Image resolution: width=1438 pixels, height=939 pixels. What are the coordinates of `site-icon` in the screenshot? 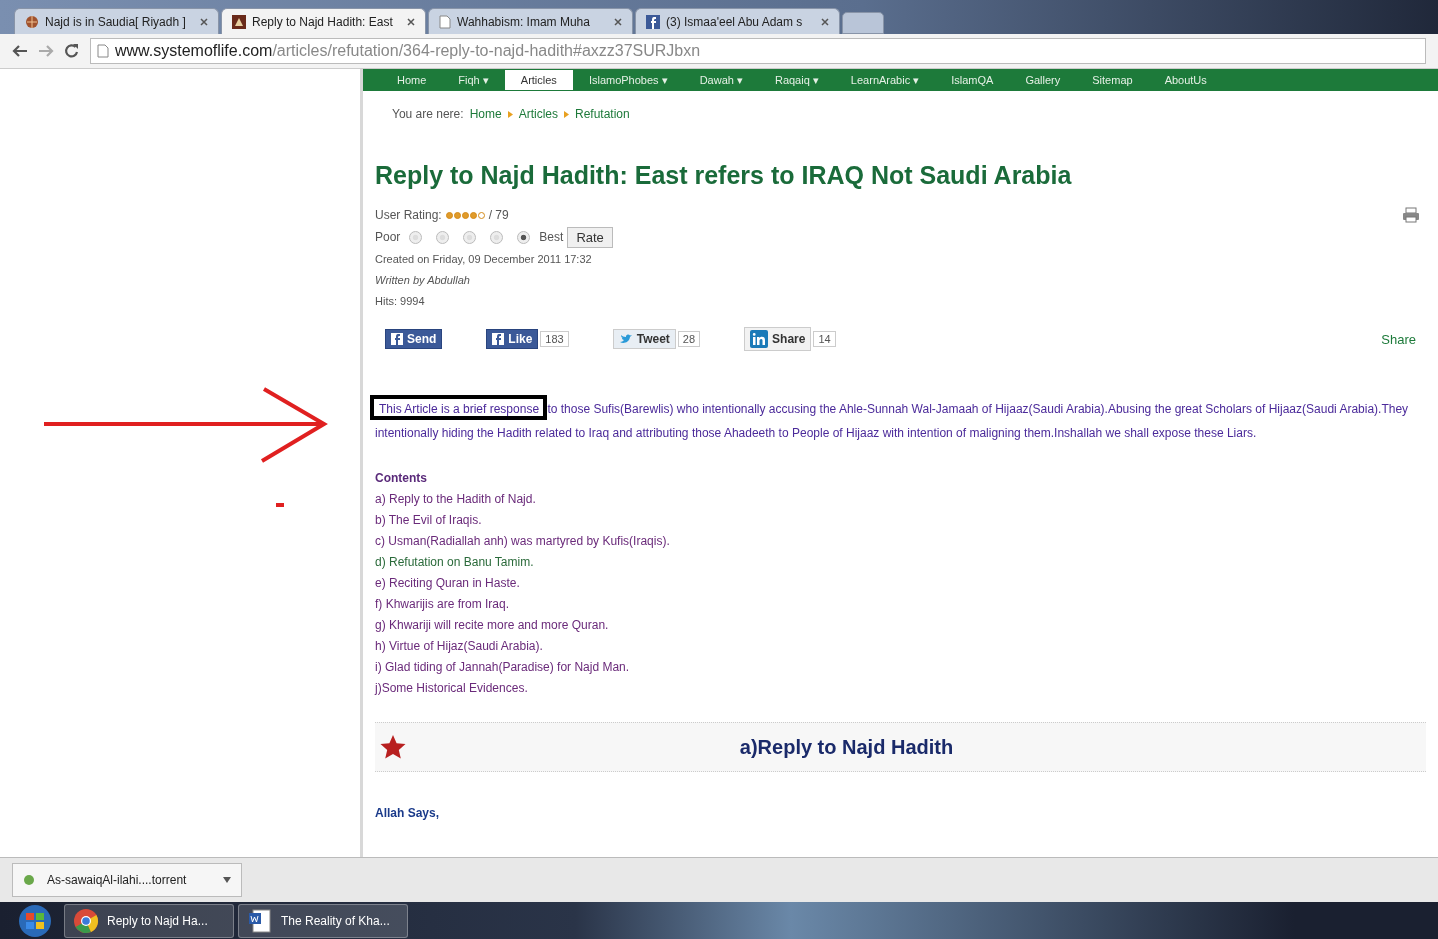 It's located at (239, 21).